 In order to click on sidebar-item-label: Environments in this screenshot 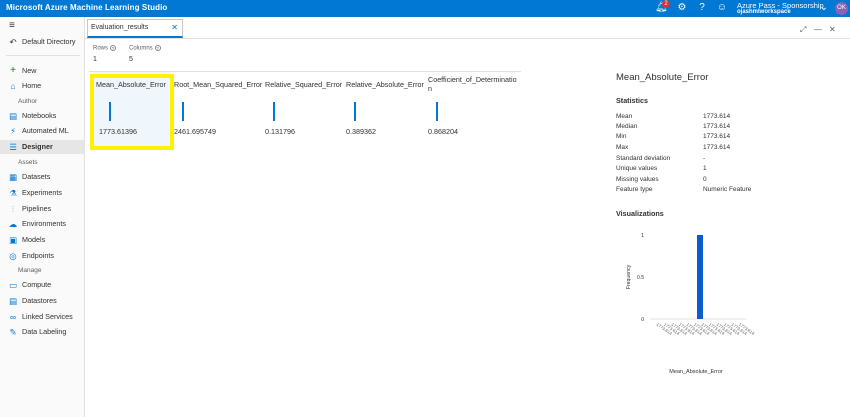, I will do `click(44, 223)`.